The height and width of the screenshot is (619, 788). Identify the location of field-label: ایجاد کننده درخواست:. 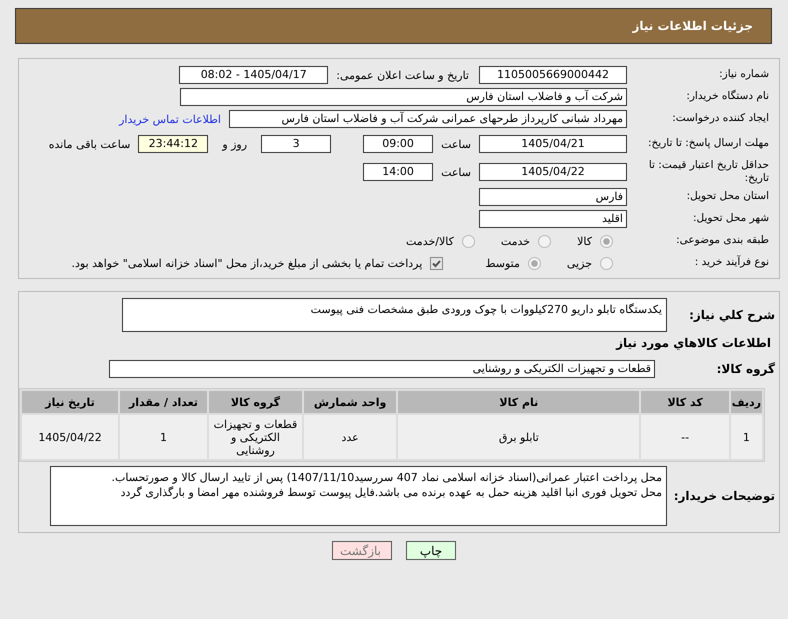
(720, 119).